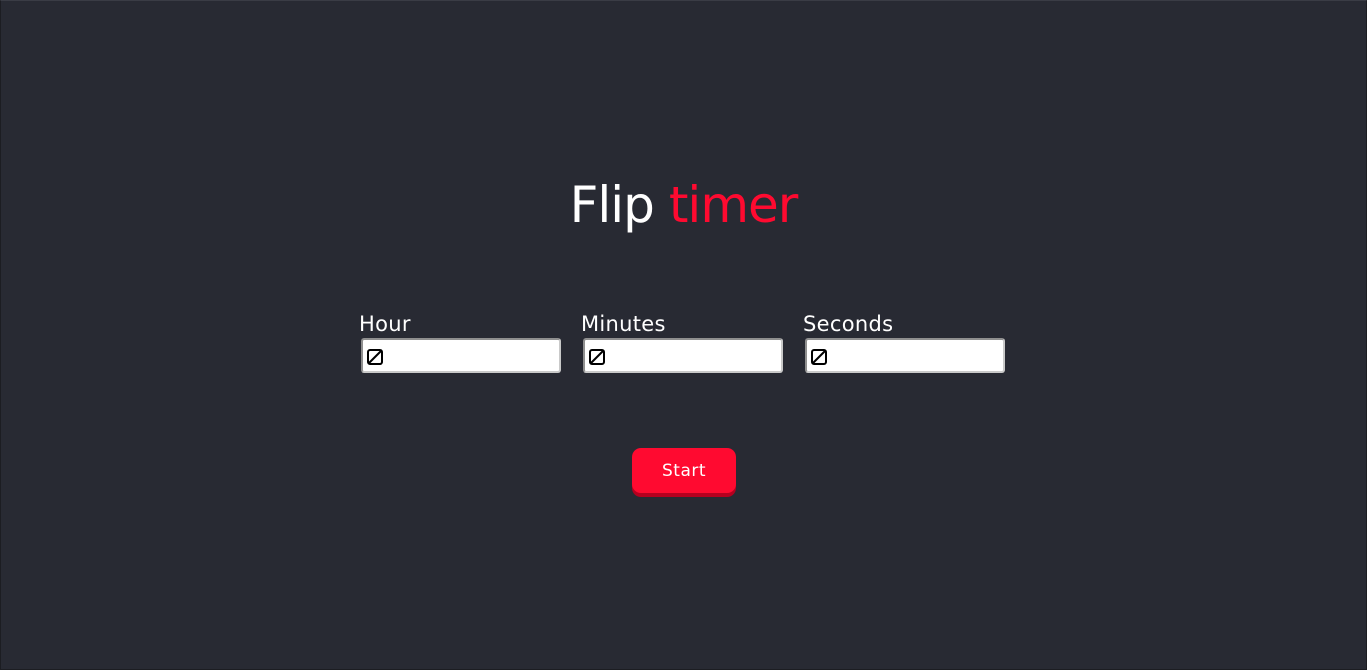  What do you see at coordinates (612, 205) in the screenshot?
I see `title-word-flip: Flip` at bounding box center [612, 205].